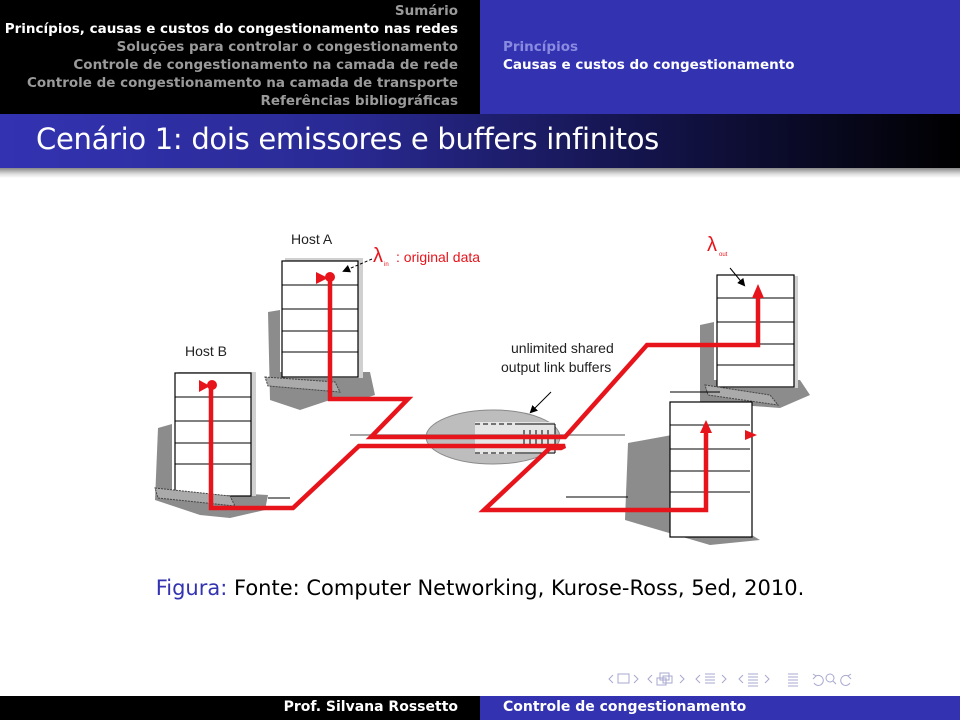 This screenshot has height=720, width=960. I want to click on lambda-in-symbol: λ, so click(378, 256).